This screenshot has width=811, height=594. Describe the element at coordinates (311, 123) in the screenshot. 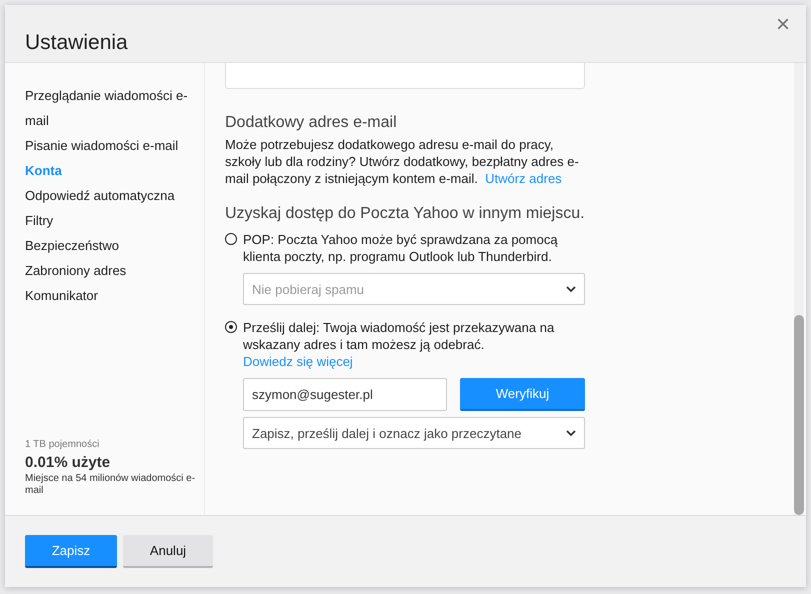

I see `section-heading: Dodatkowy adres e-mail` at that location.